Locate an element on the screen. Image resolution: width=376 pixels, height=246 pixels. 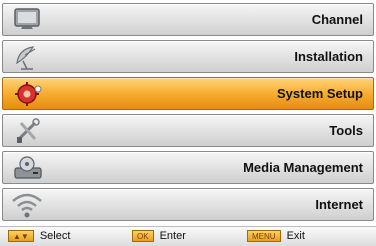
settings-gear-icon is located at coordinates (31, 94).